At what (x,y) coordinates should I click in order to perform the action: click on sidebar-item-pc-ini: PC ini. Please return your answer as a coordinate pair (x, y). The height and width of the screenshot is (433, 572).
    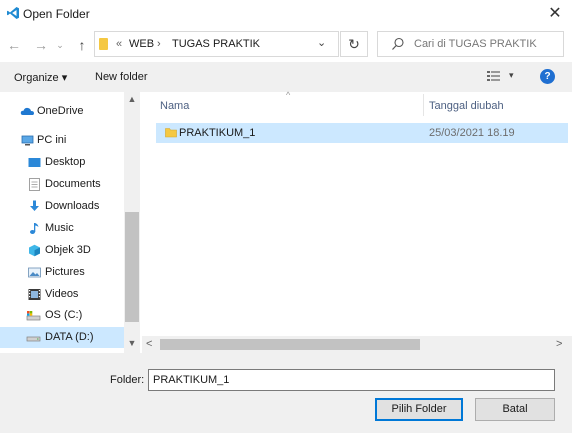
    Looking at the image, I should click on (62, 140).